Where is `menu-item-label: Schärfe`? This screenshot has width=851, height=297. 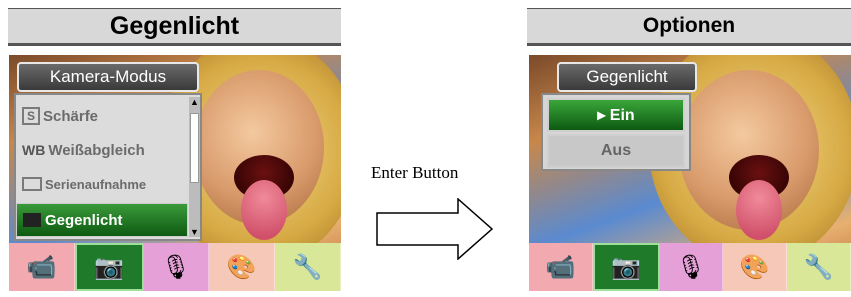
menu-item-label: Schärfe is located at coordinates (71, 116).